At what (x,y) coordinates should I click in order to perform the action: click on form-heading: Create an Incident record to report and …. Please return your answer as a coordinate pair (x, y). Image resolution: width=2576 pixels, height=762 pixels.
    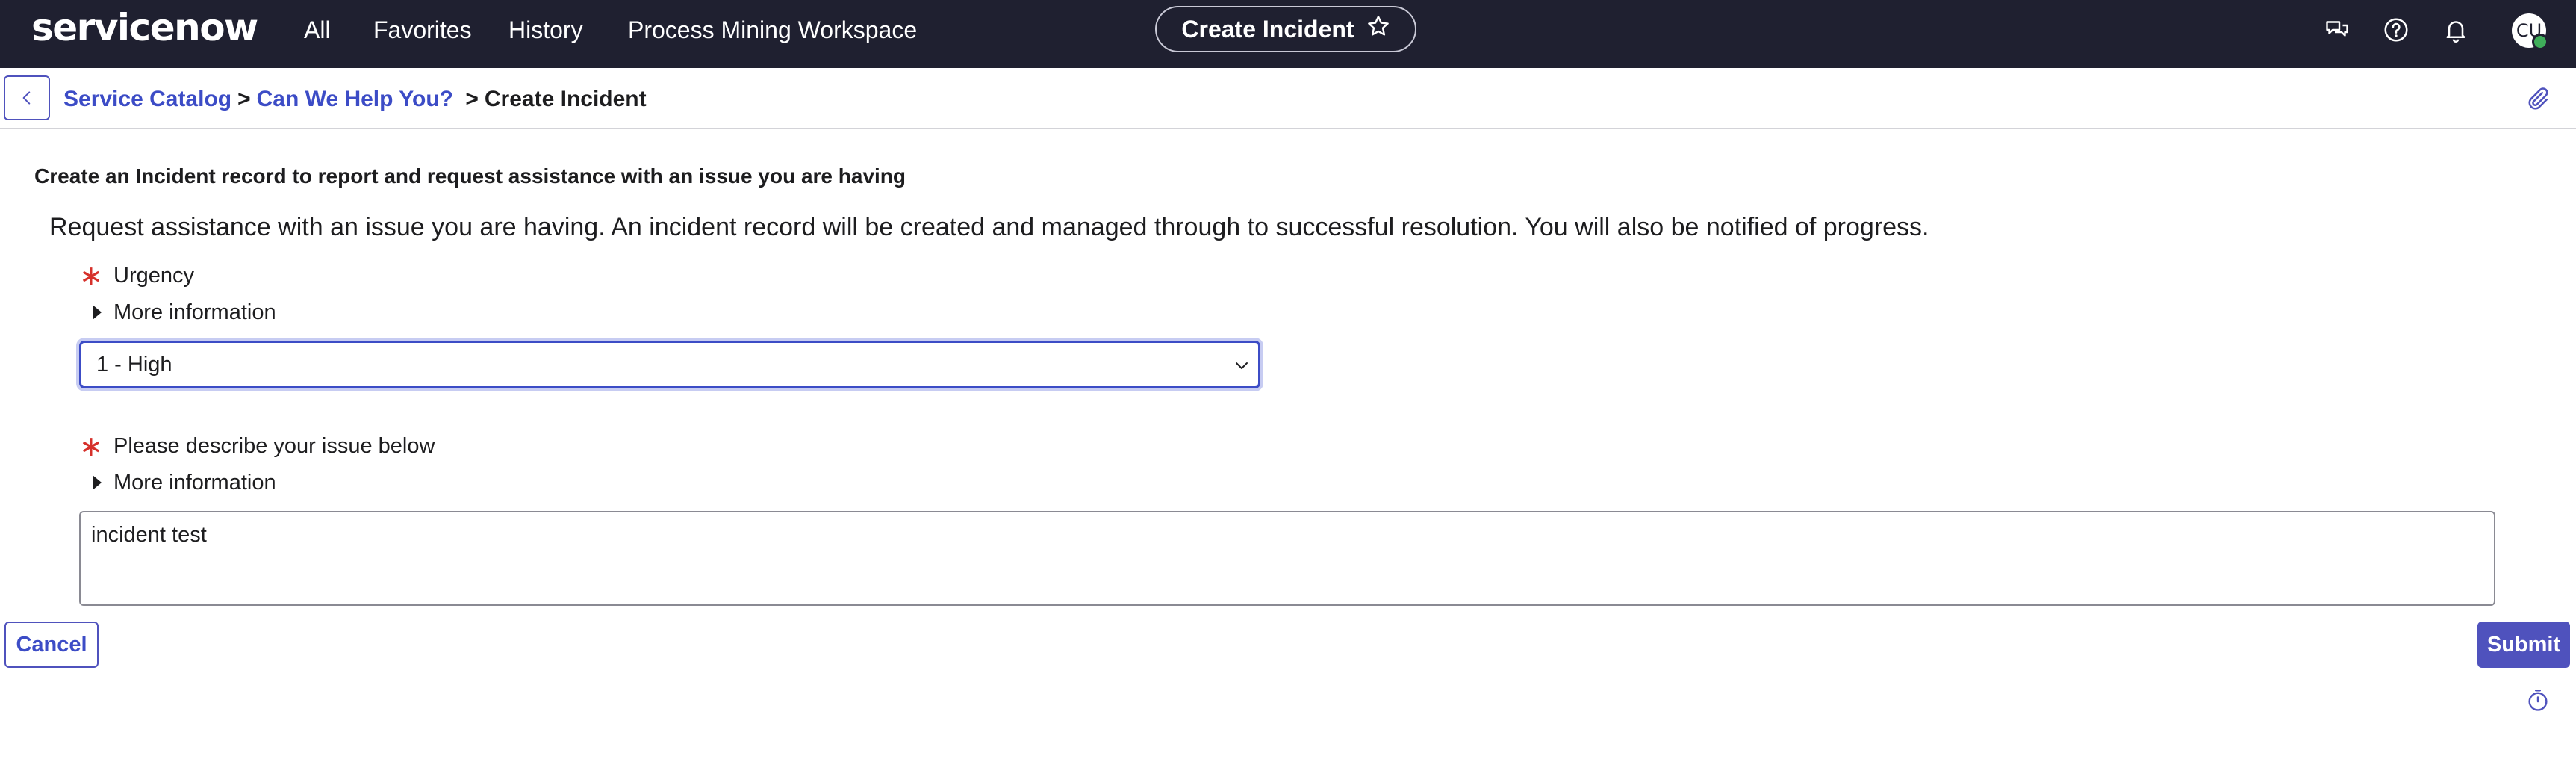
    Looking at the image, I should click on (470, 176).